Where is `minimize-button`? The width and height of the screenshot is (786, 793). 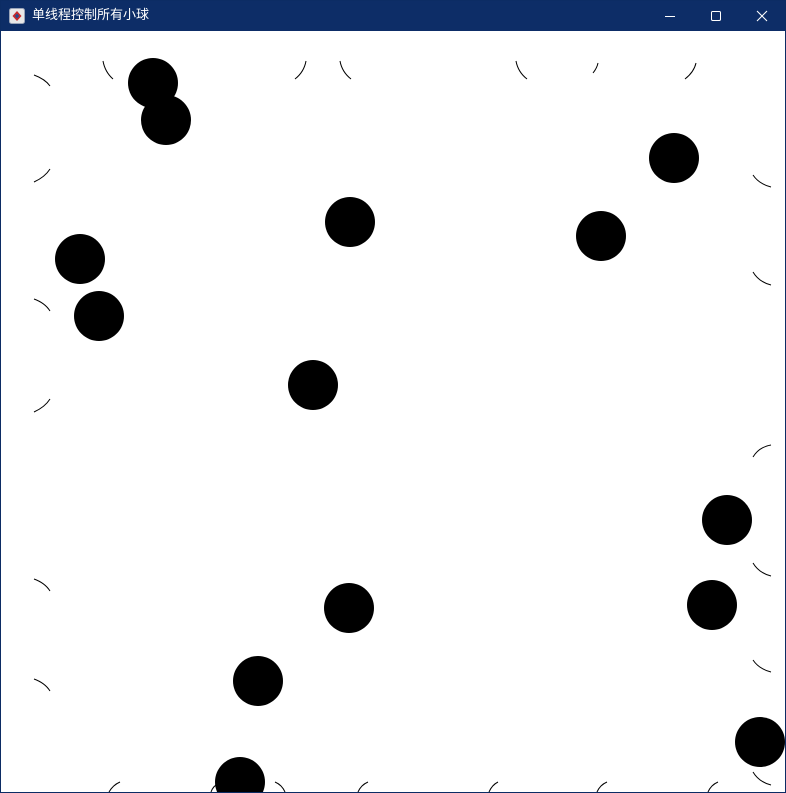
minimize-button is located at coordinates (670, 16).